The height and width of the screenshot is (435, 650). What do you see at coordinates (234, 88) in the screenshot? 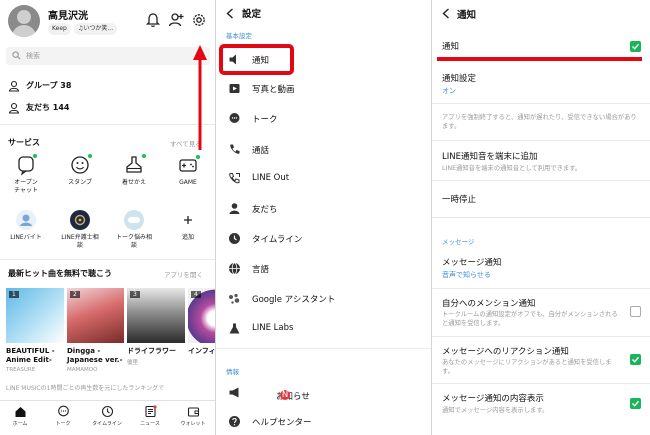
I see `play-icon` at bounding box center [234, 88].